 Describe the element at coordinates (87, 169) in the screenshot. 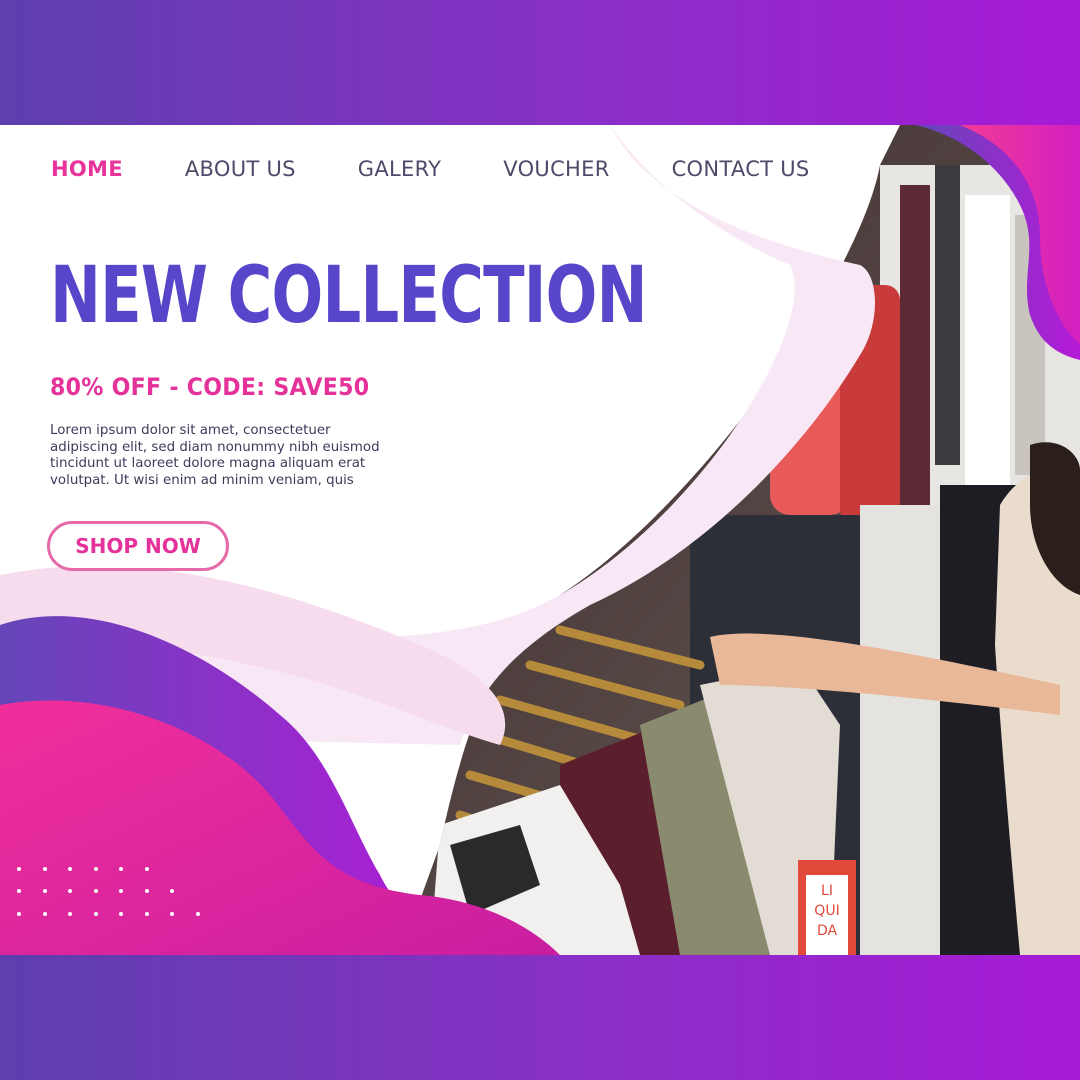

I see `nav-item-home: HOME` at that location.